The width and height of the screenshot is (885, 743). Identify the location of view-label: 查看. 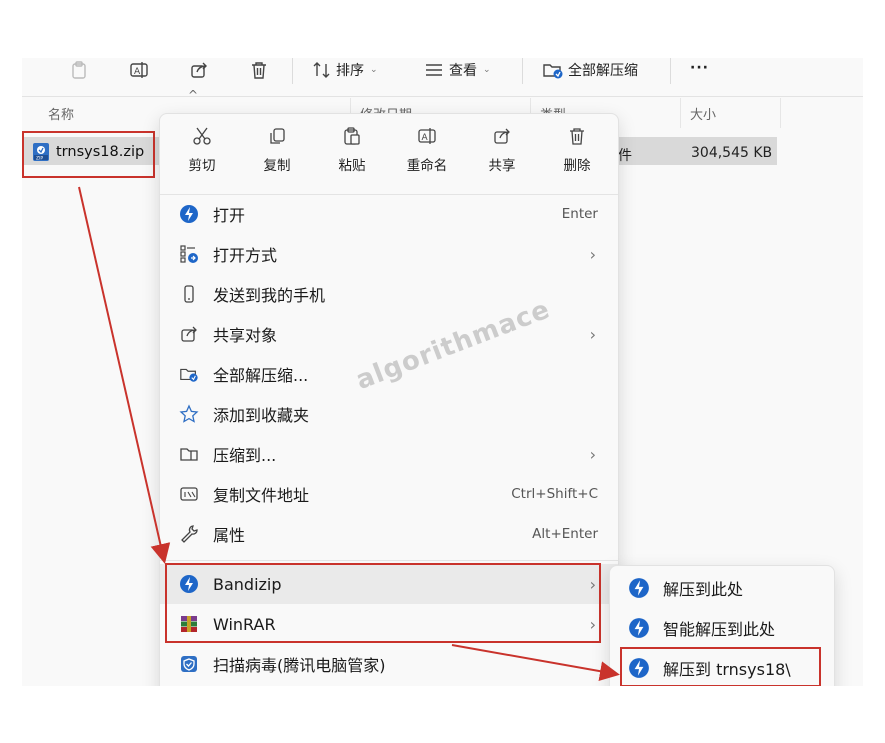
(463, 71).